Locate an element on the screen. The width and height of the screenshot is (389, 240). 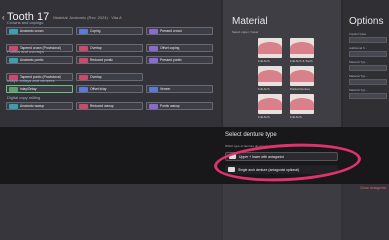
button-label: Anatomic waxup is located at coordinates (32, 106).